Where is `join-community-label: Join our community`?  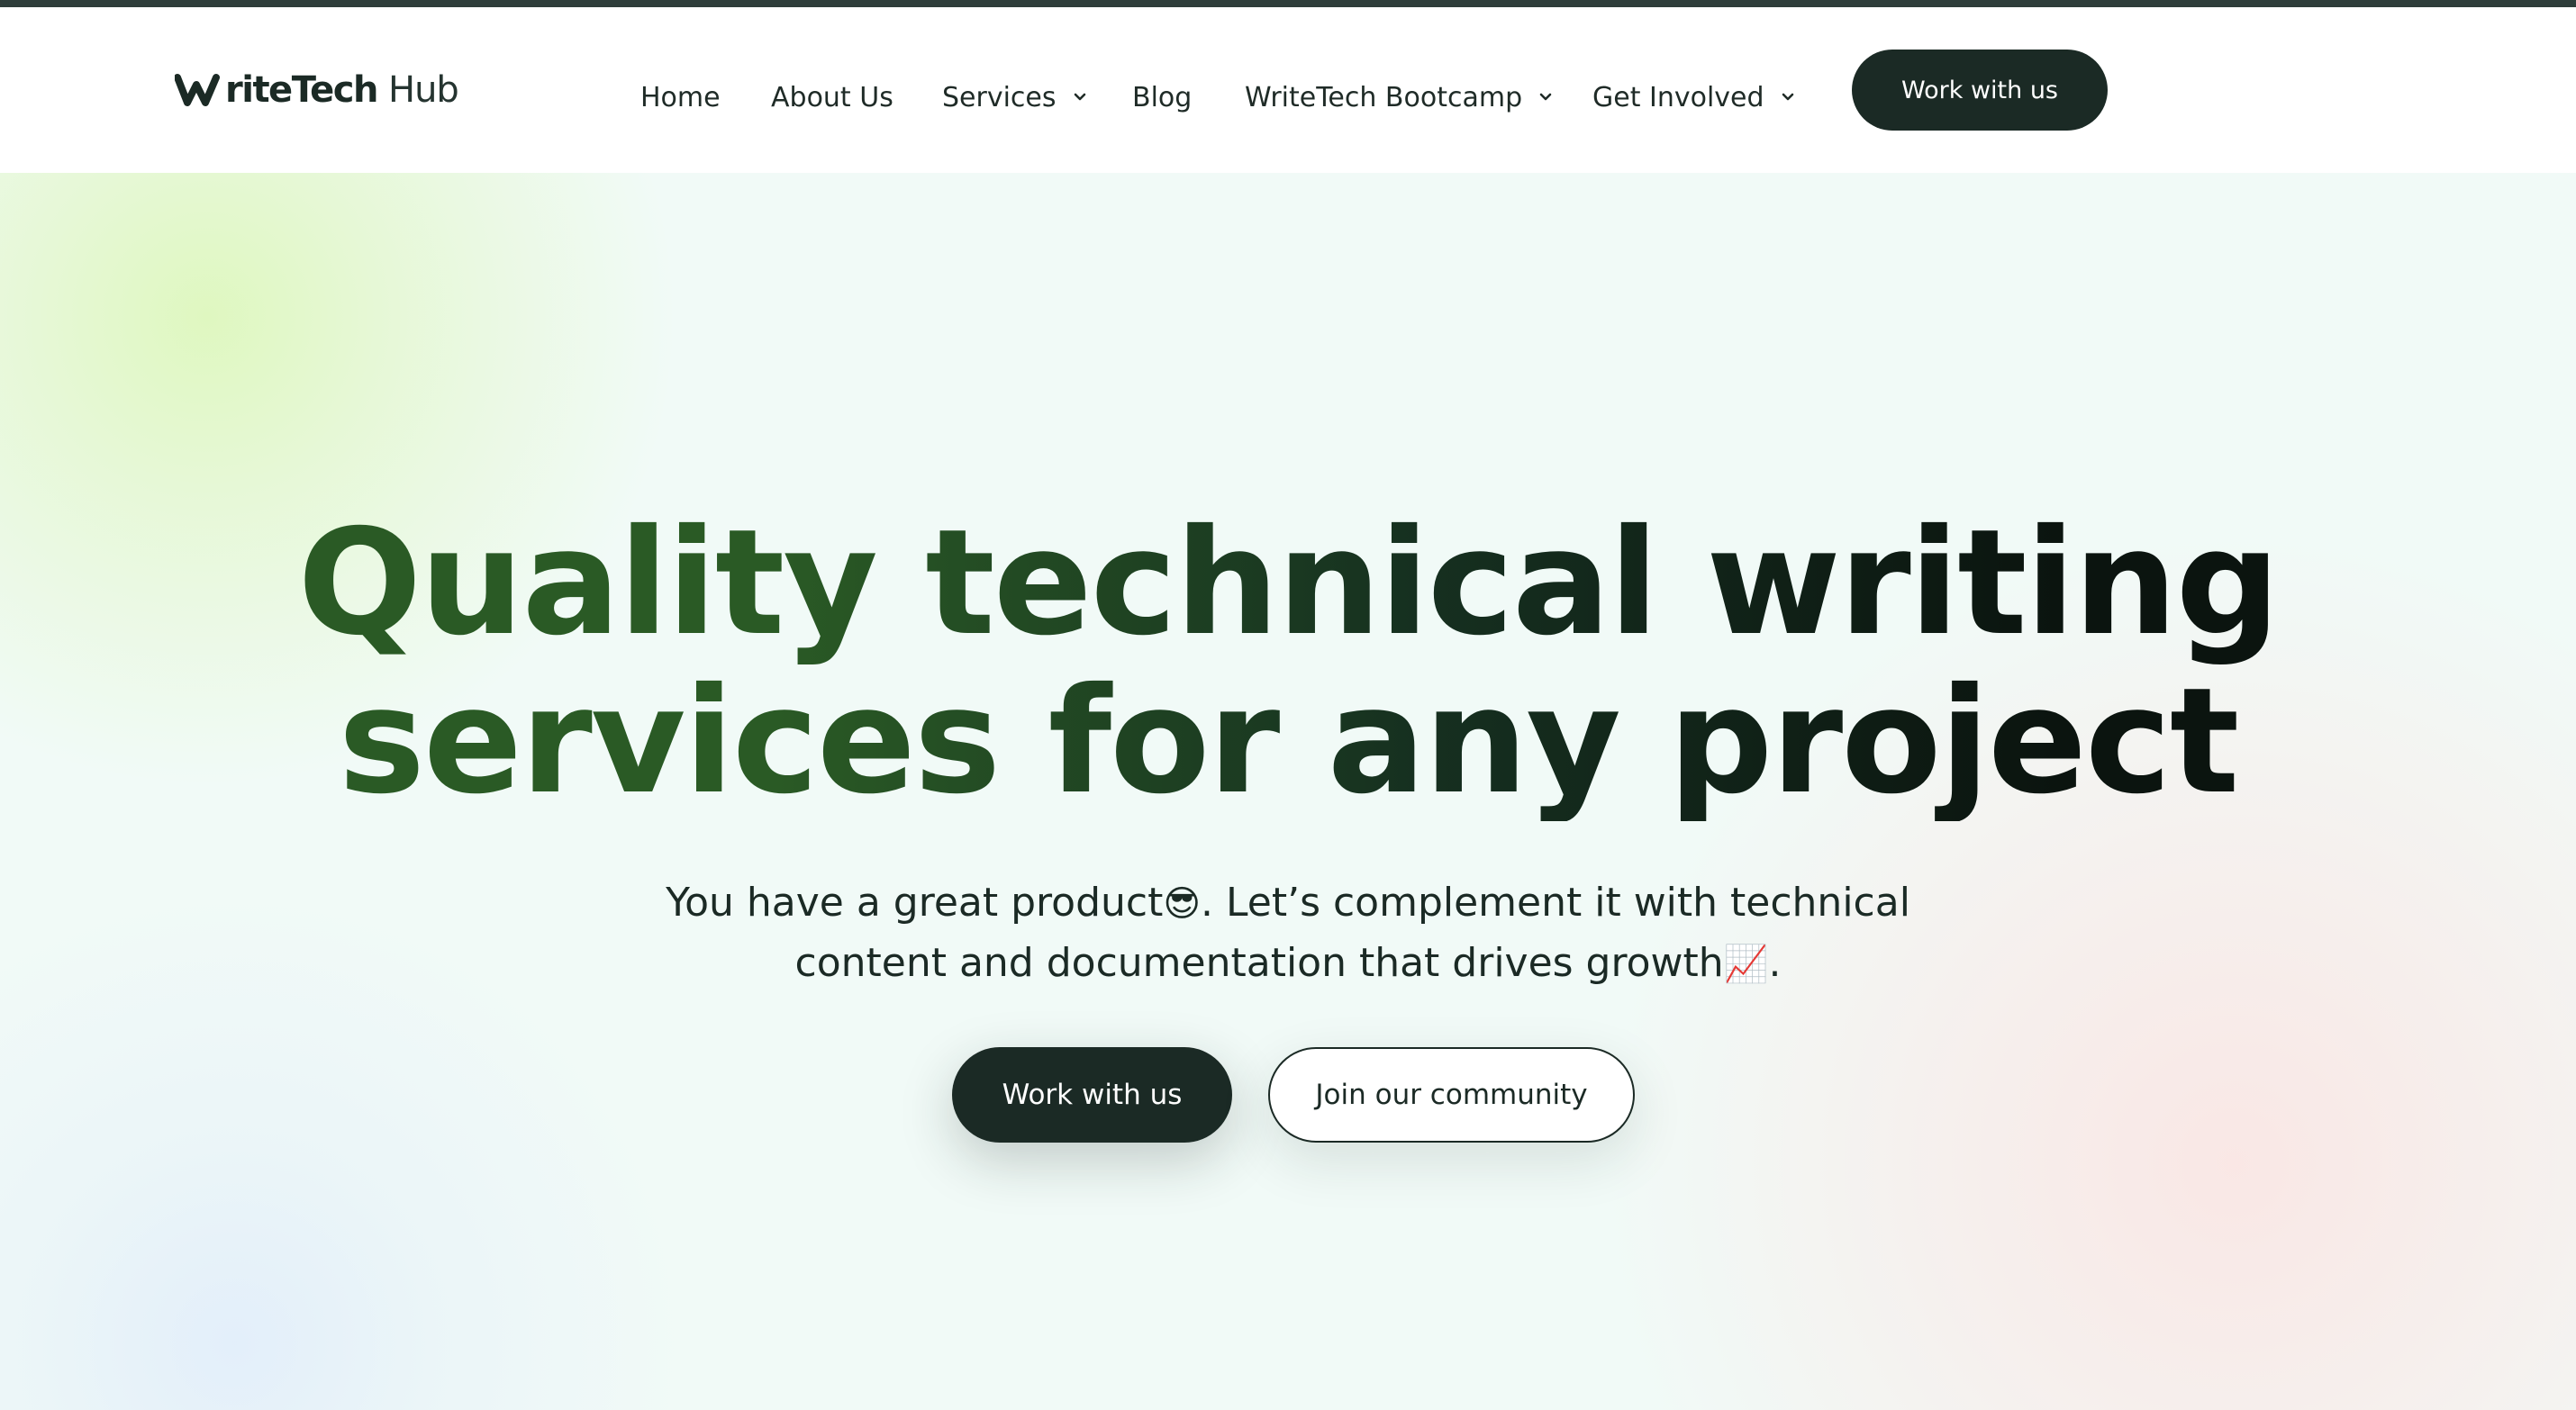
join-community-label: Join our community is located at coordinates (1451, 1095).